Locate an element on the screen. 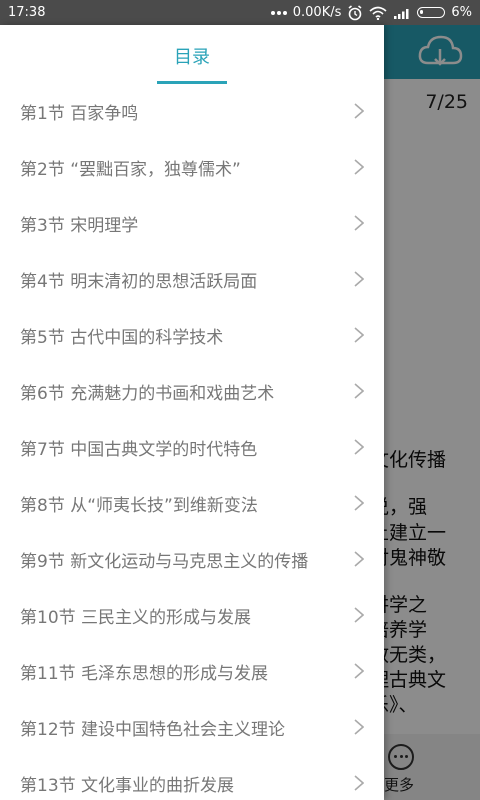 This screenshot has width=480, height=800. toc-item-label: 第6节 充满魅力的书画和戏曲艺术 is located at coordinates (147, 393).